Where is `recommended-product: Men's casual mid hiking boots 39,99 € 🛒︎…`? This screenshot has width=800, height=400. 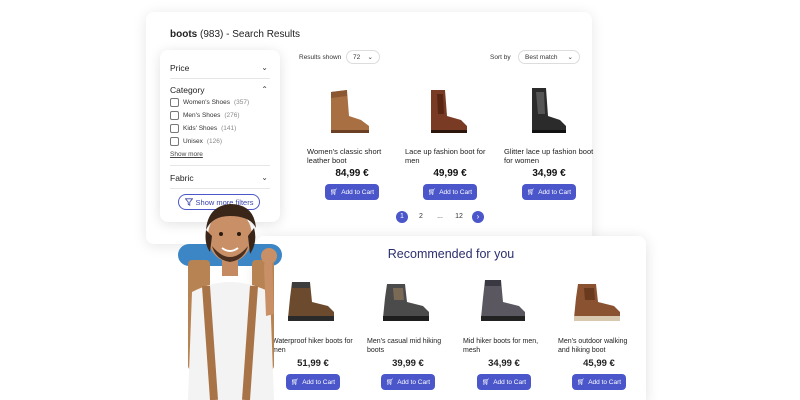 recommended-product: Men's casual mid hiking boots 39,99 € 🛒︎… is located at coordinates (408, 334).